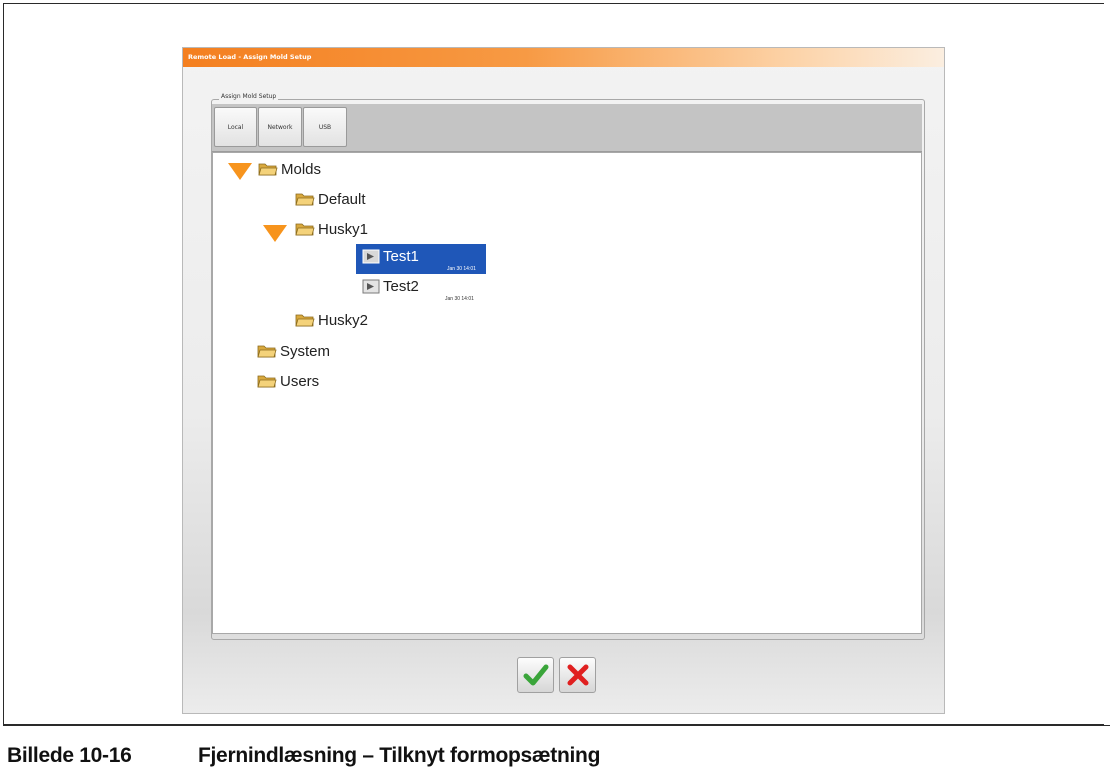 The width and height of the screenshot is (1110, 780). I want to click on caption-rule, so click(556, 725).